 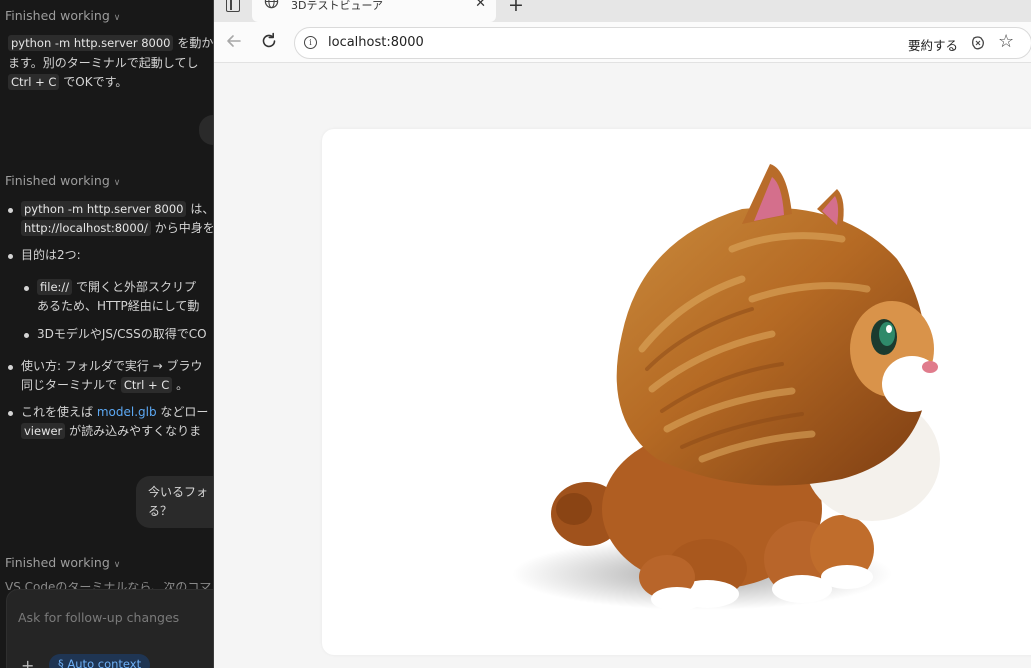 What do you see at coordinates (118, 305) in the screenshot?
I see `list-text: あるため、HTTP経由にして動` at bounding box center [118, 305].